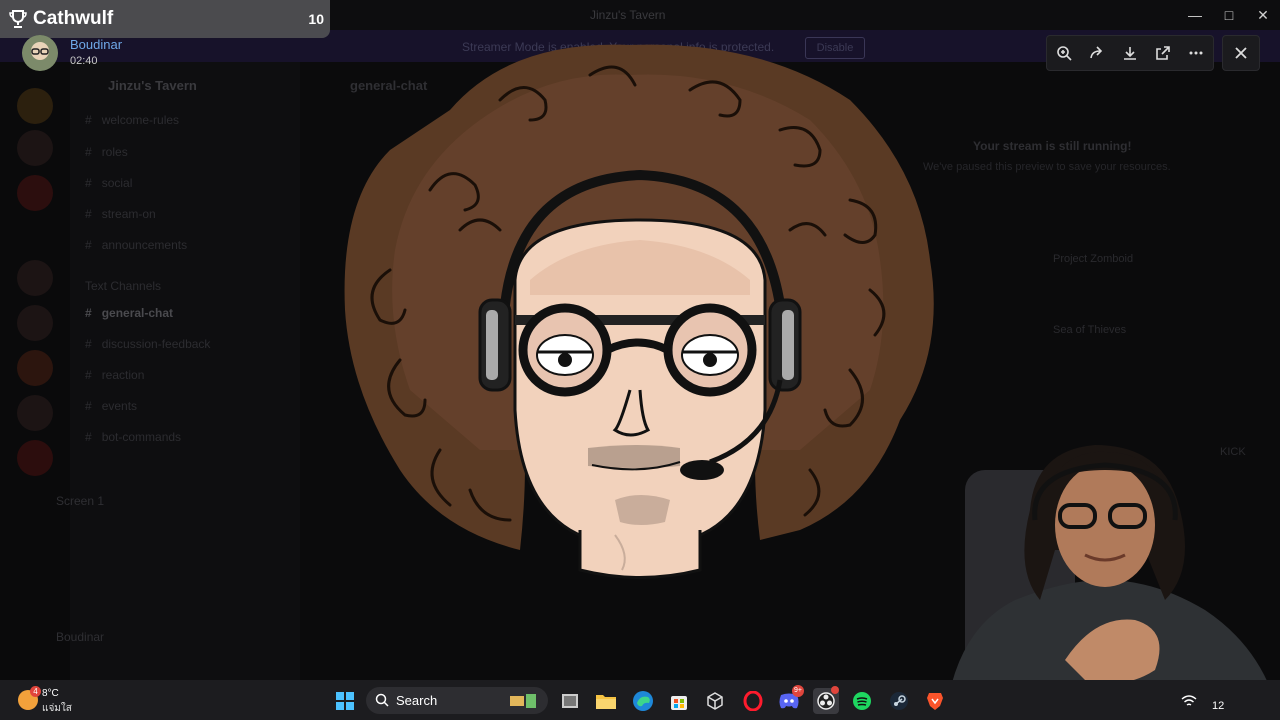  Describe the element at coordinates (382, 700) in the screenshot. I see `search-icon` at that location.